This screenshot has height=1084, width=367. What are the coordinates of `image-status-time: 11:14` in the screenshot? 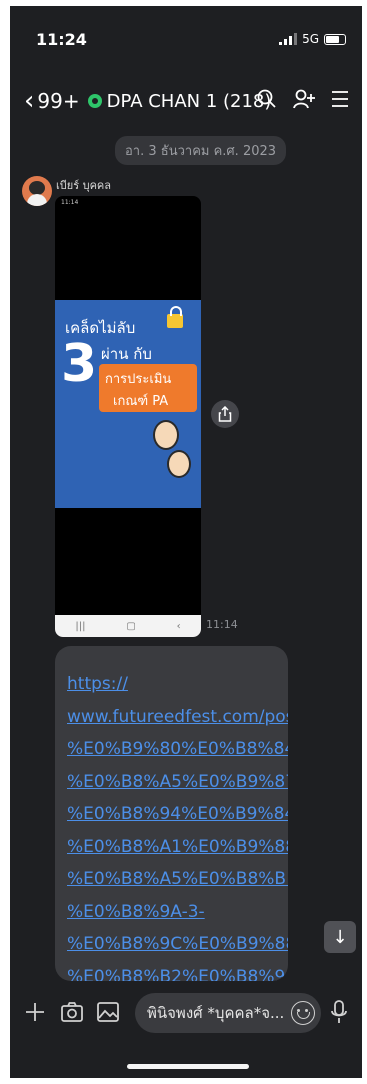 It's located at (70, 202).